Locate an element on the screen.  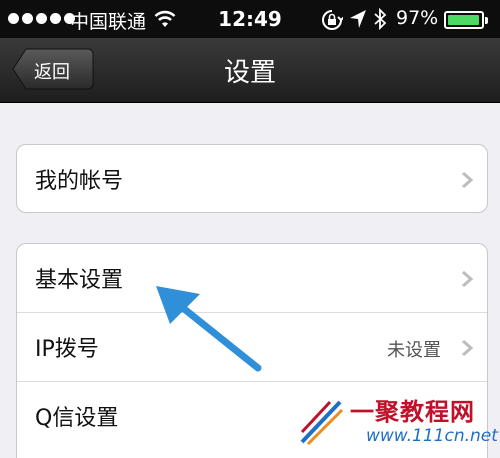
location-arrow-icon is located at coordinates (358, 19).